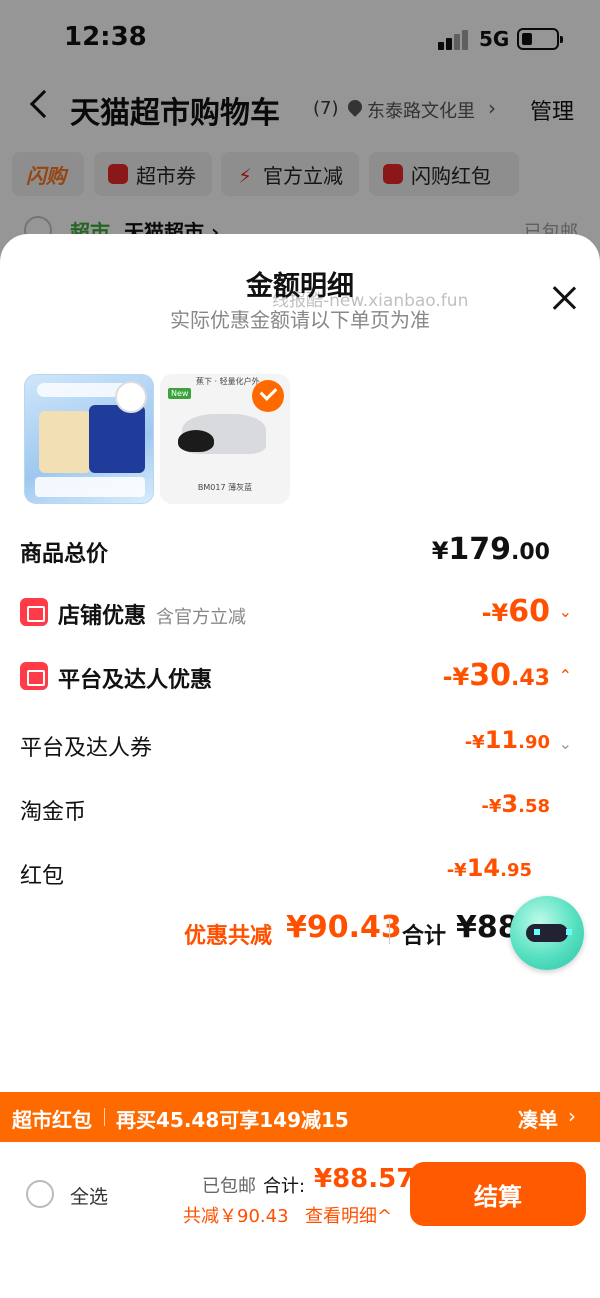 This screenshot has width=600, height=1298. What do you see at coordinates (89, 1195) in the screenshot?
I see `select-all-label: 全选` at bounding box center [89, 1195].